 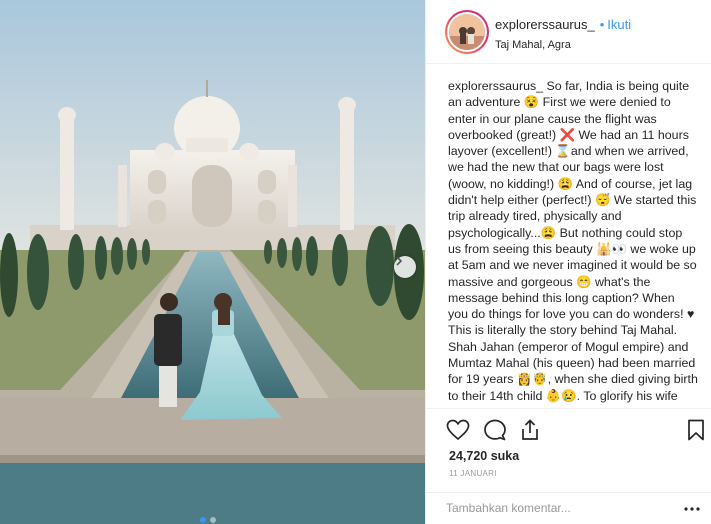 I want to click on avatar-story-ring, so click(x=467, y=32).